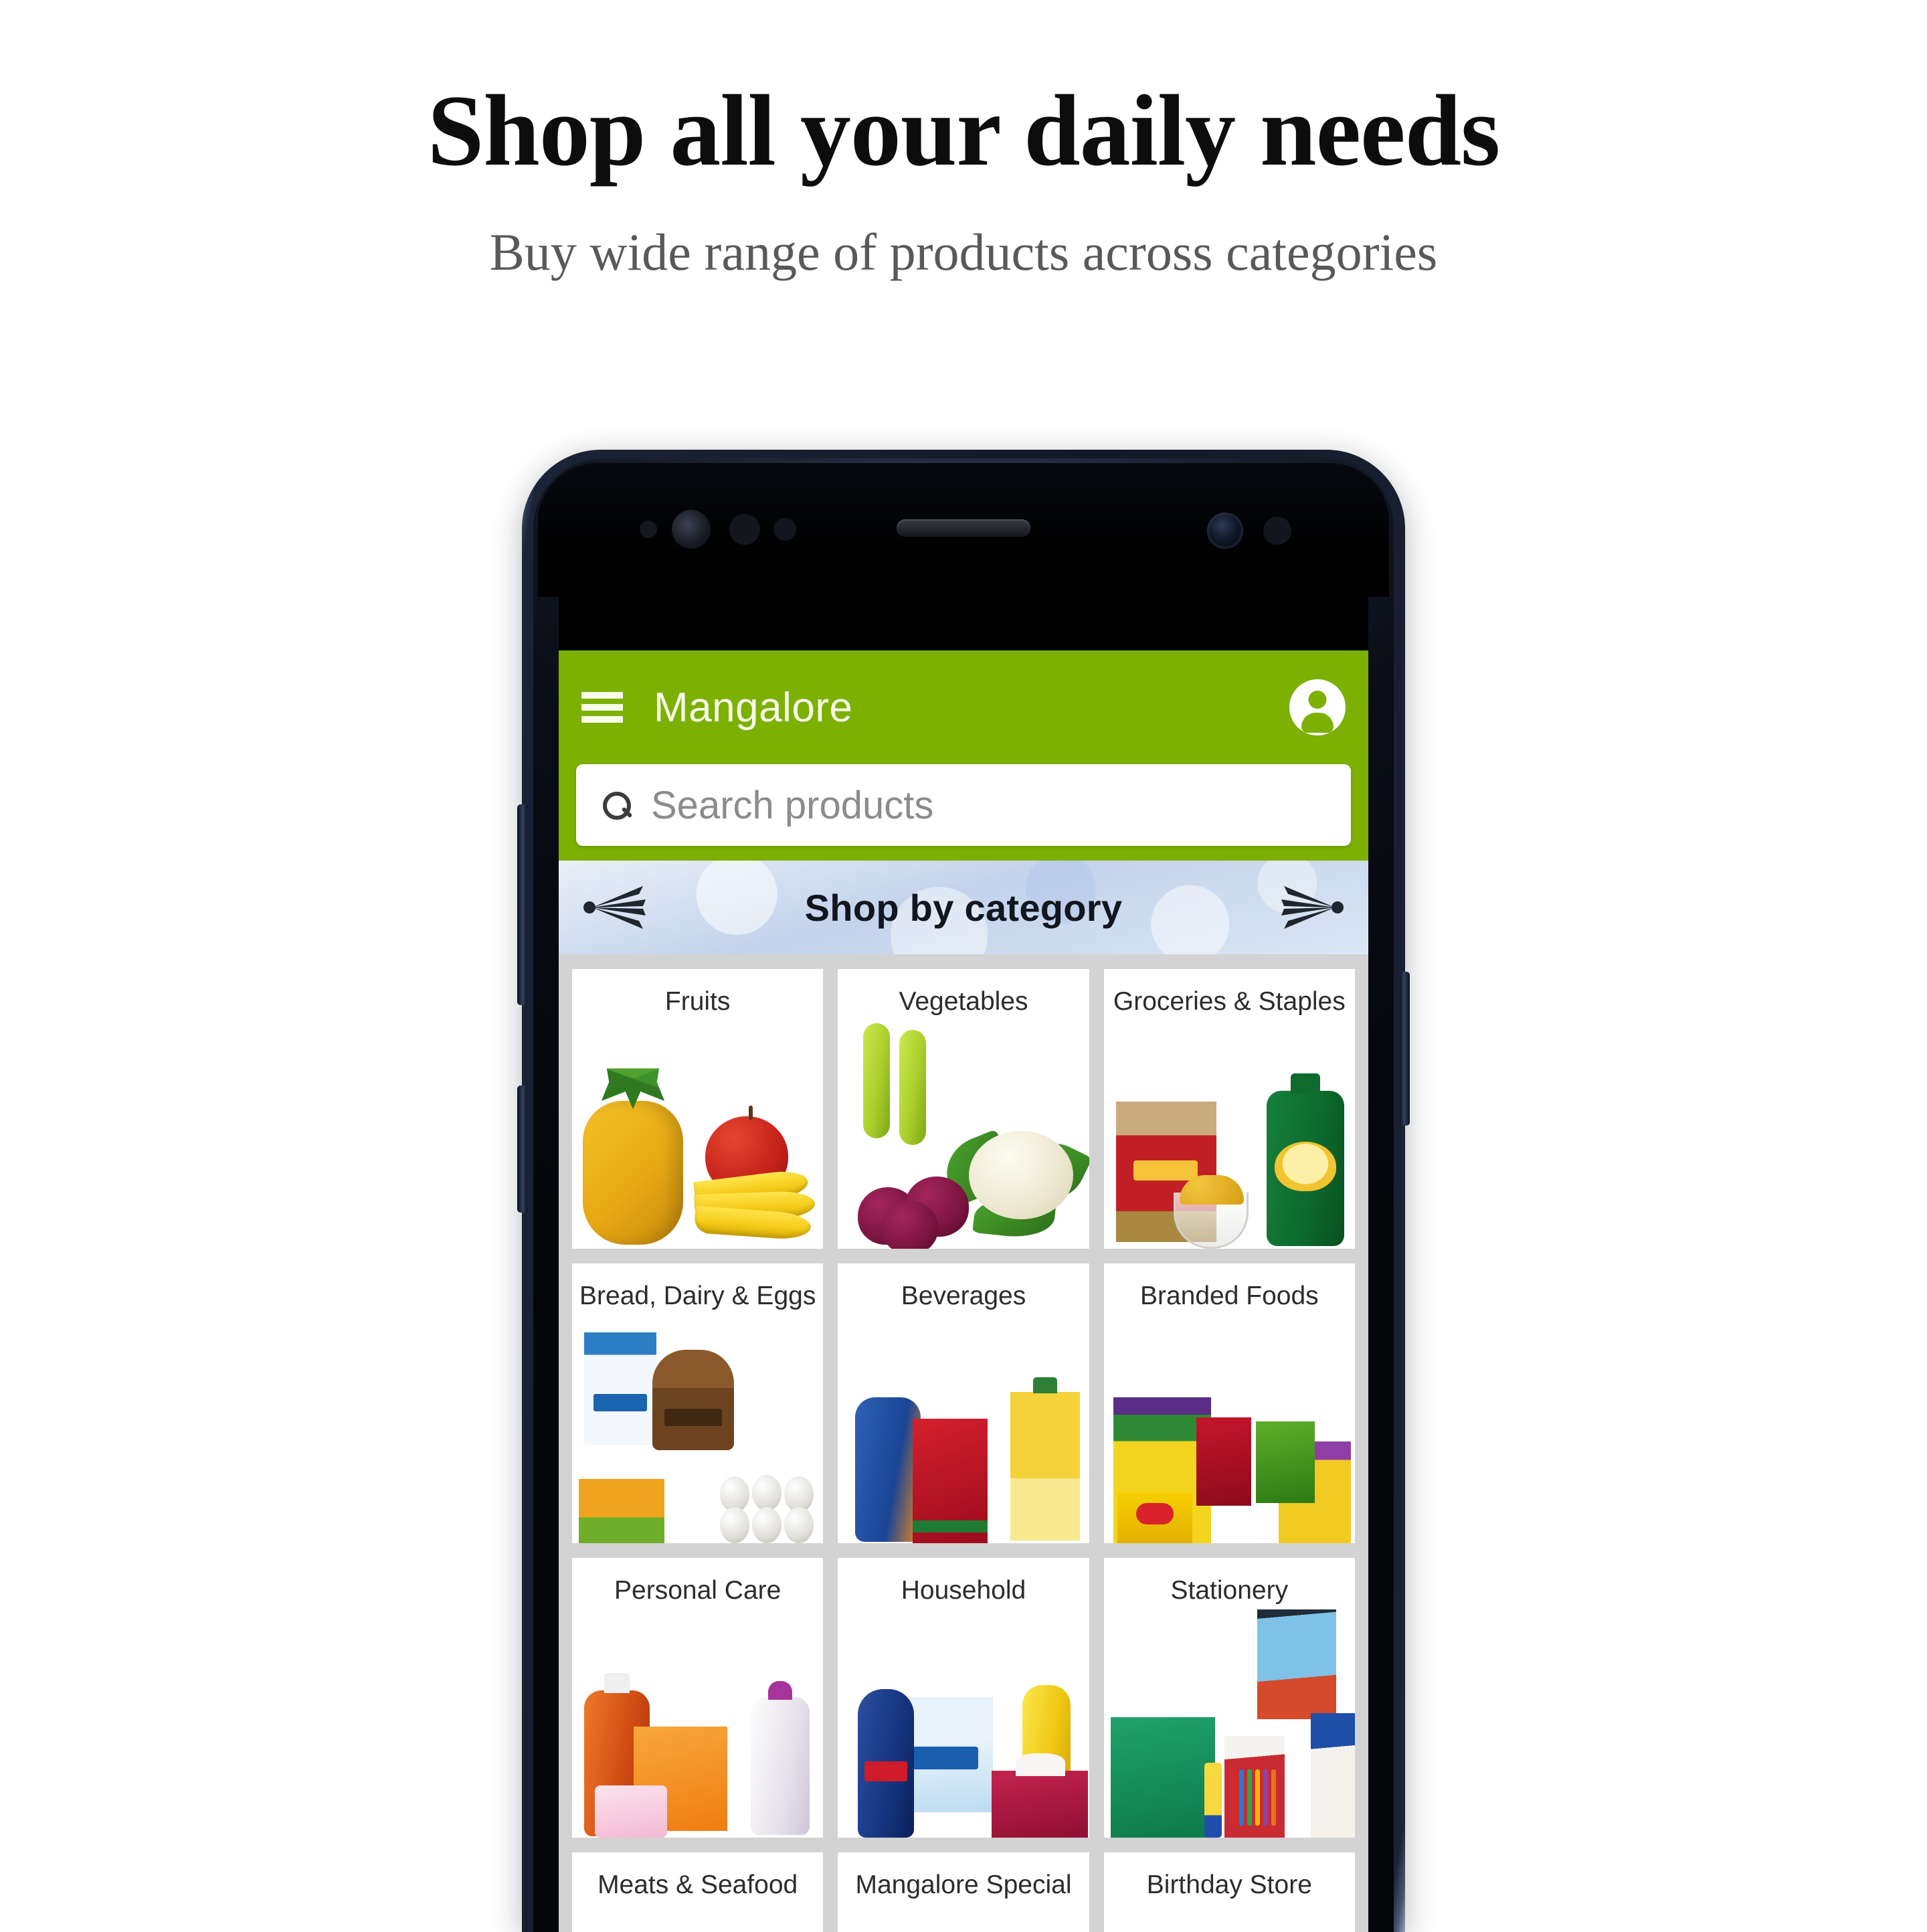  What do you see at coordinates (1405, 1049) in the screenshot?
I see `power-button` at bounding box center [1405, 1049].